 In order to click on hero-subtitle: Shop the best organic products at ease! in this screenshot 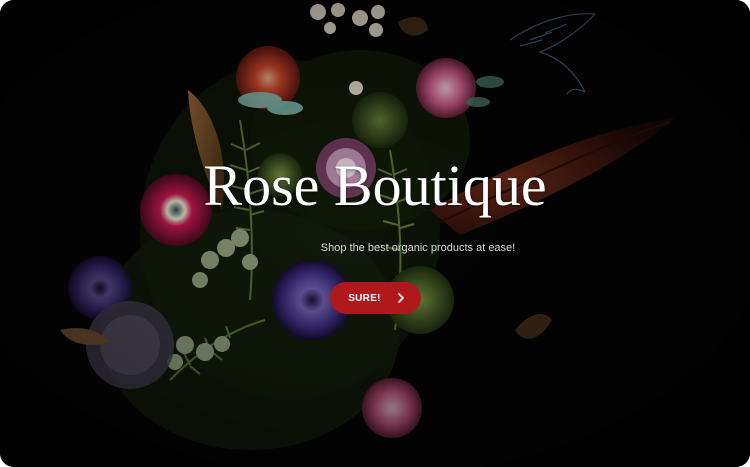, I will do `click(375, 248)`.